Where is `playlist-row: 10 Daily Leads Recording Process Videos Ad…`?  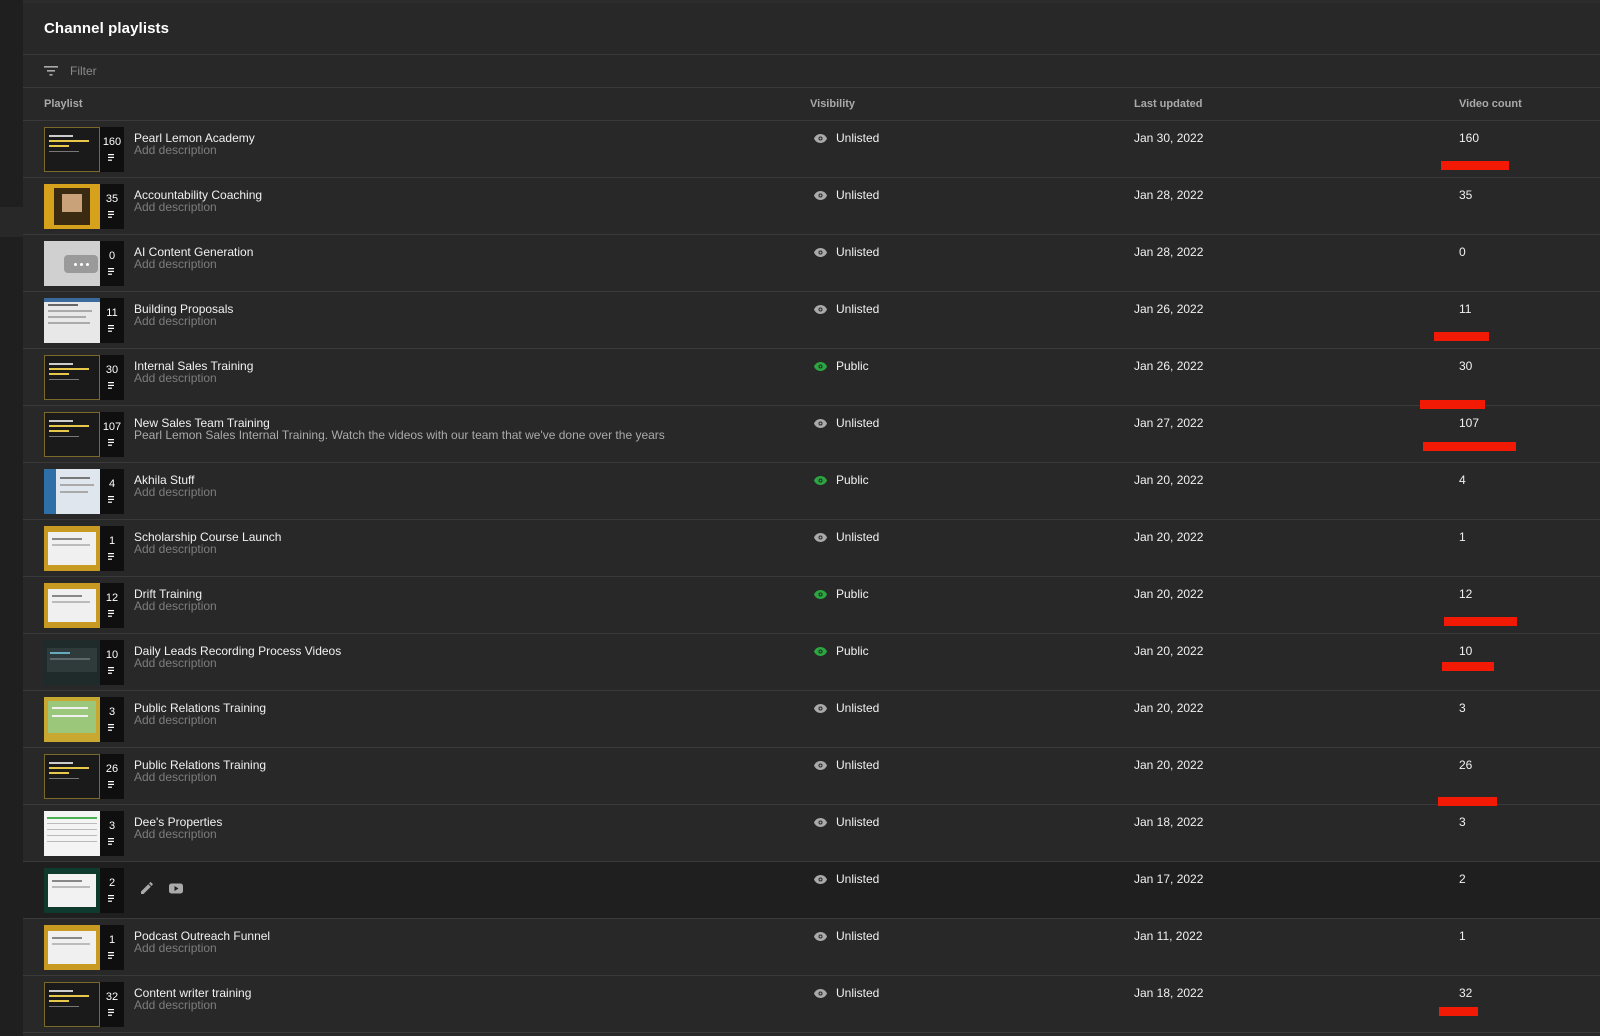 playlist-row: 10 Daily Leads Recording Process Videos Ad… is located at coordinates (811, 662).